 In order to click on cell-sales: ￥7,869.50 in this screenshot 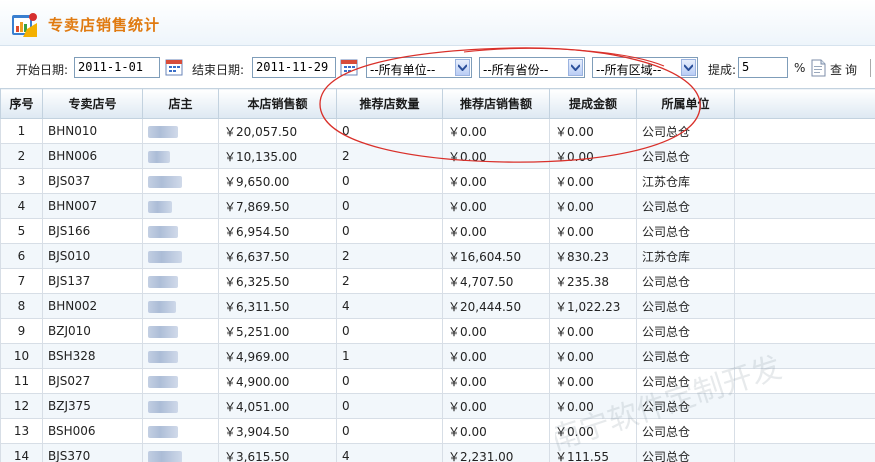, I will do `click(277, 206)`.